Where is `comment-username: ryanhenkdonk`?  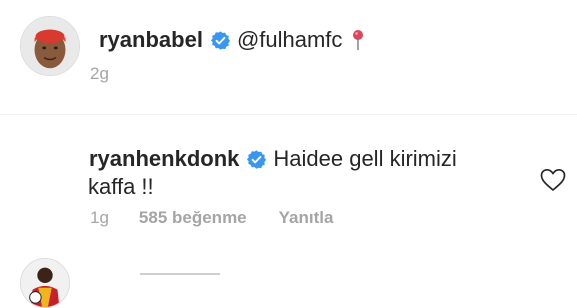 comment-username: ryanhenkdonk is located at coordinates (164, 159).